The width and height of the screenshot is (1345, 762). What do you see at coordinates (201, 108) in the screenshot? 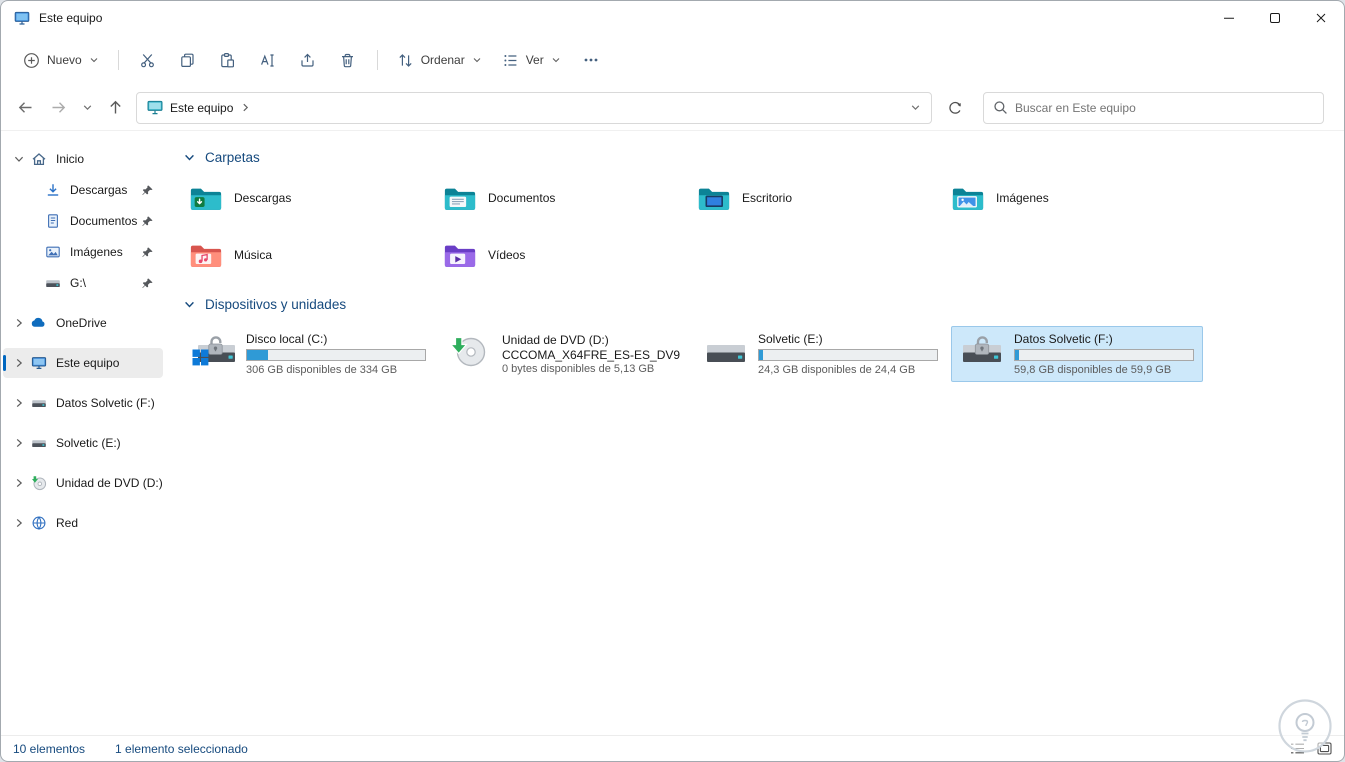
I see `breadcrumb-segment: Este equipo` at bounding box center [201, 108].